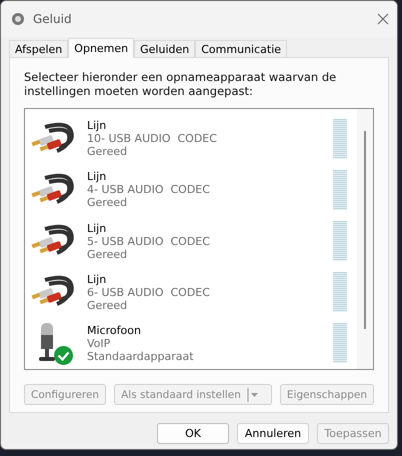  I want to click on tab: Afspelen, so click(38, 49).